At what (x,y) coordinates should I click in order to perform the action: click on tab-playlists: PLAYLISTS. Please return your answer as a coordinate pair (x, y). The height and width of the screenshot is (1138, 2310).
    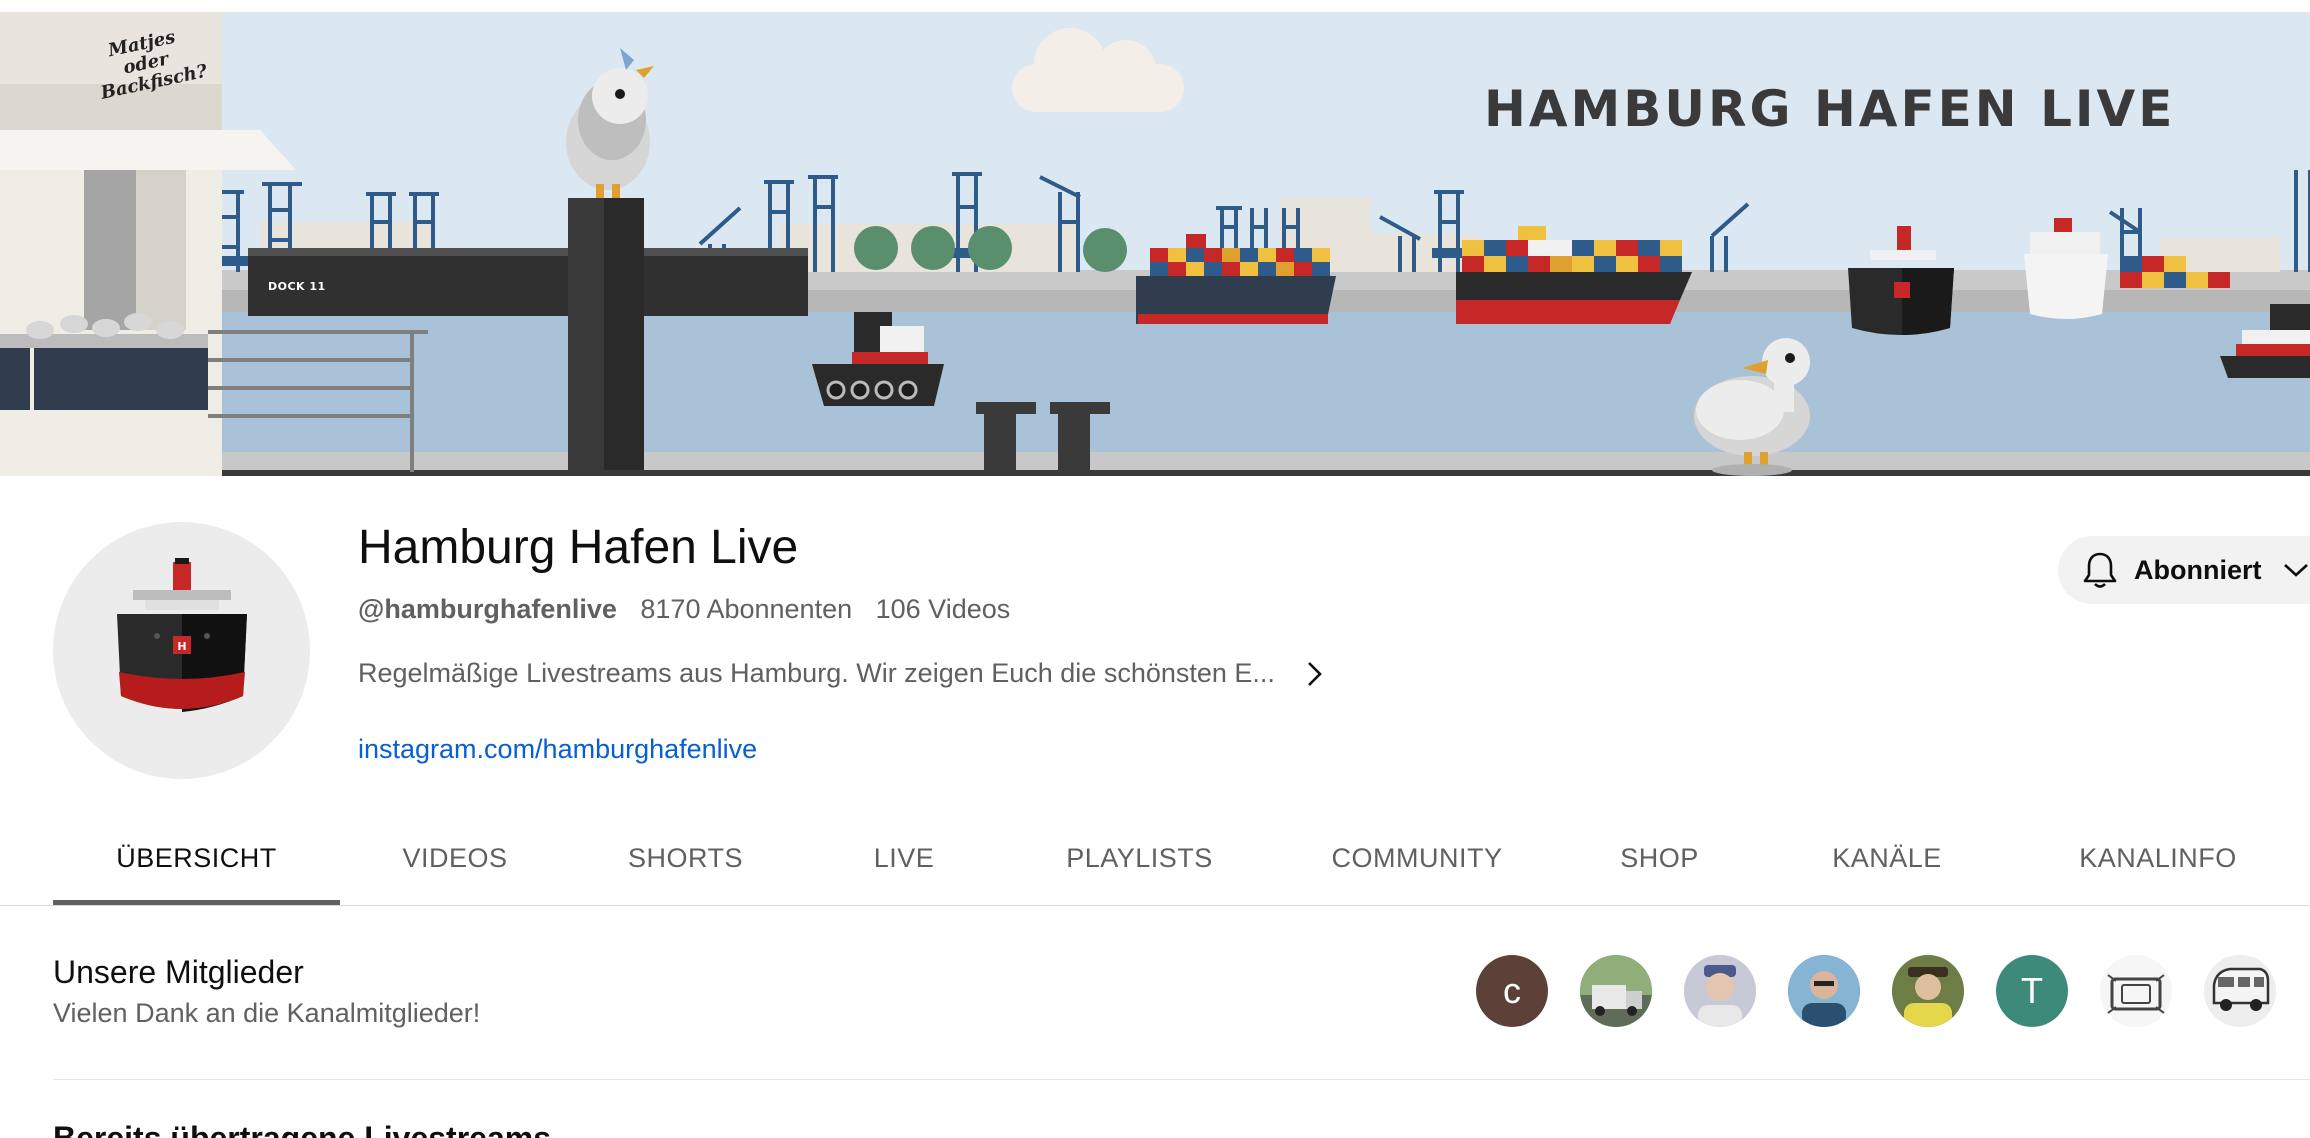
    Looking at the image, I should click on (1139, 858).